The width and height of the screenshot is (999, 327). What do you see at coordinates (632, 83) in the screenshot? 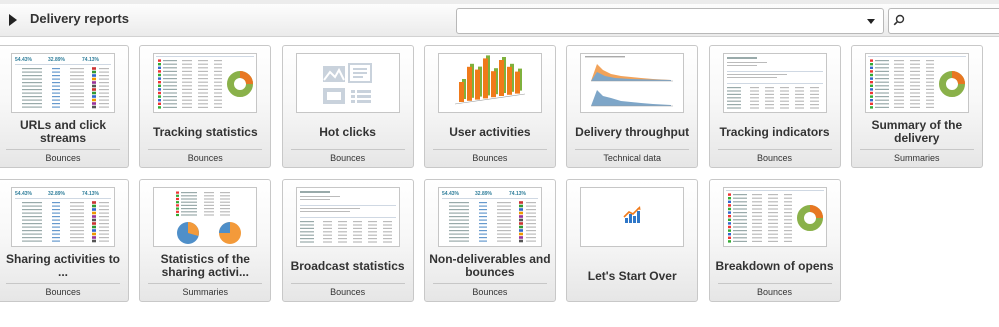
I see `area-chart-thumbnail-icon` at bounding box center [632, 83].